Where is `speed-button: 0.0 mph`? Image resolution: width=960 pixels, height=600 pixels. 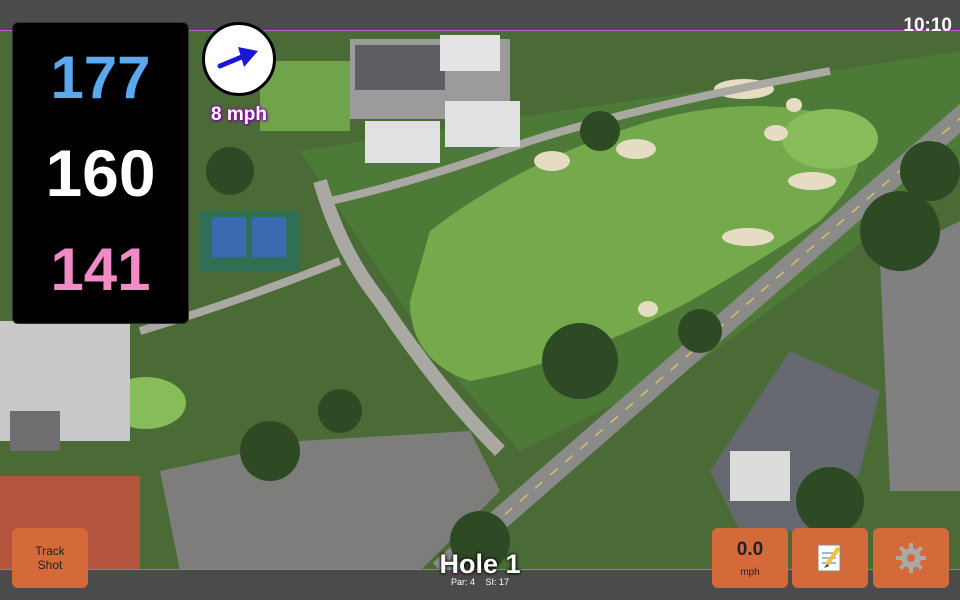 speed-button: 0.0 mph is located at coordinates (750, 558).